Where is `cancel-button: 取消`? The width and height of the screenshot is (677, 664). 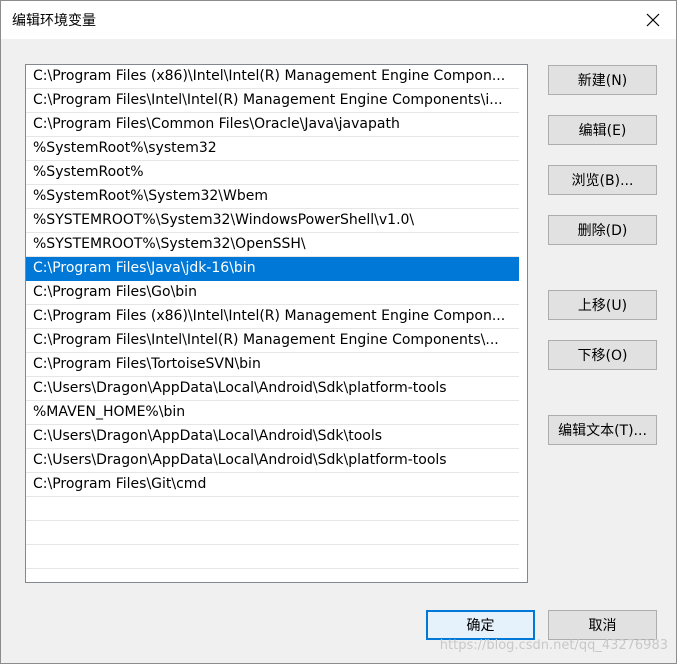
cancel-button: 取消 is located at coordinates (602, 625).